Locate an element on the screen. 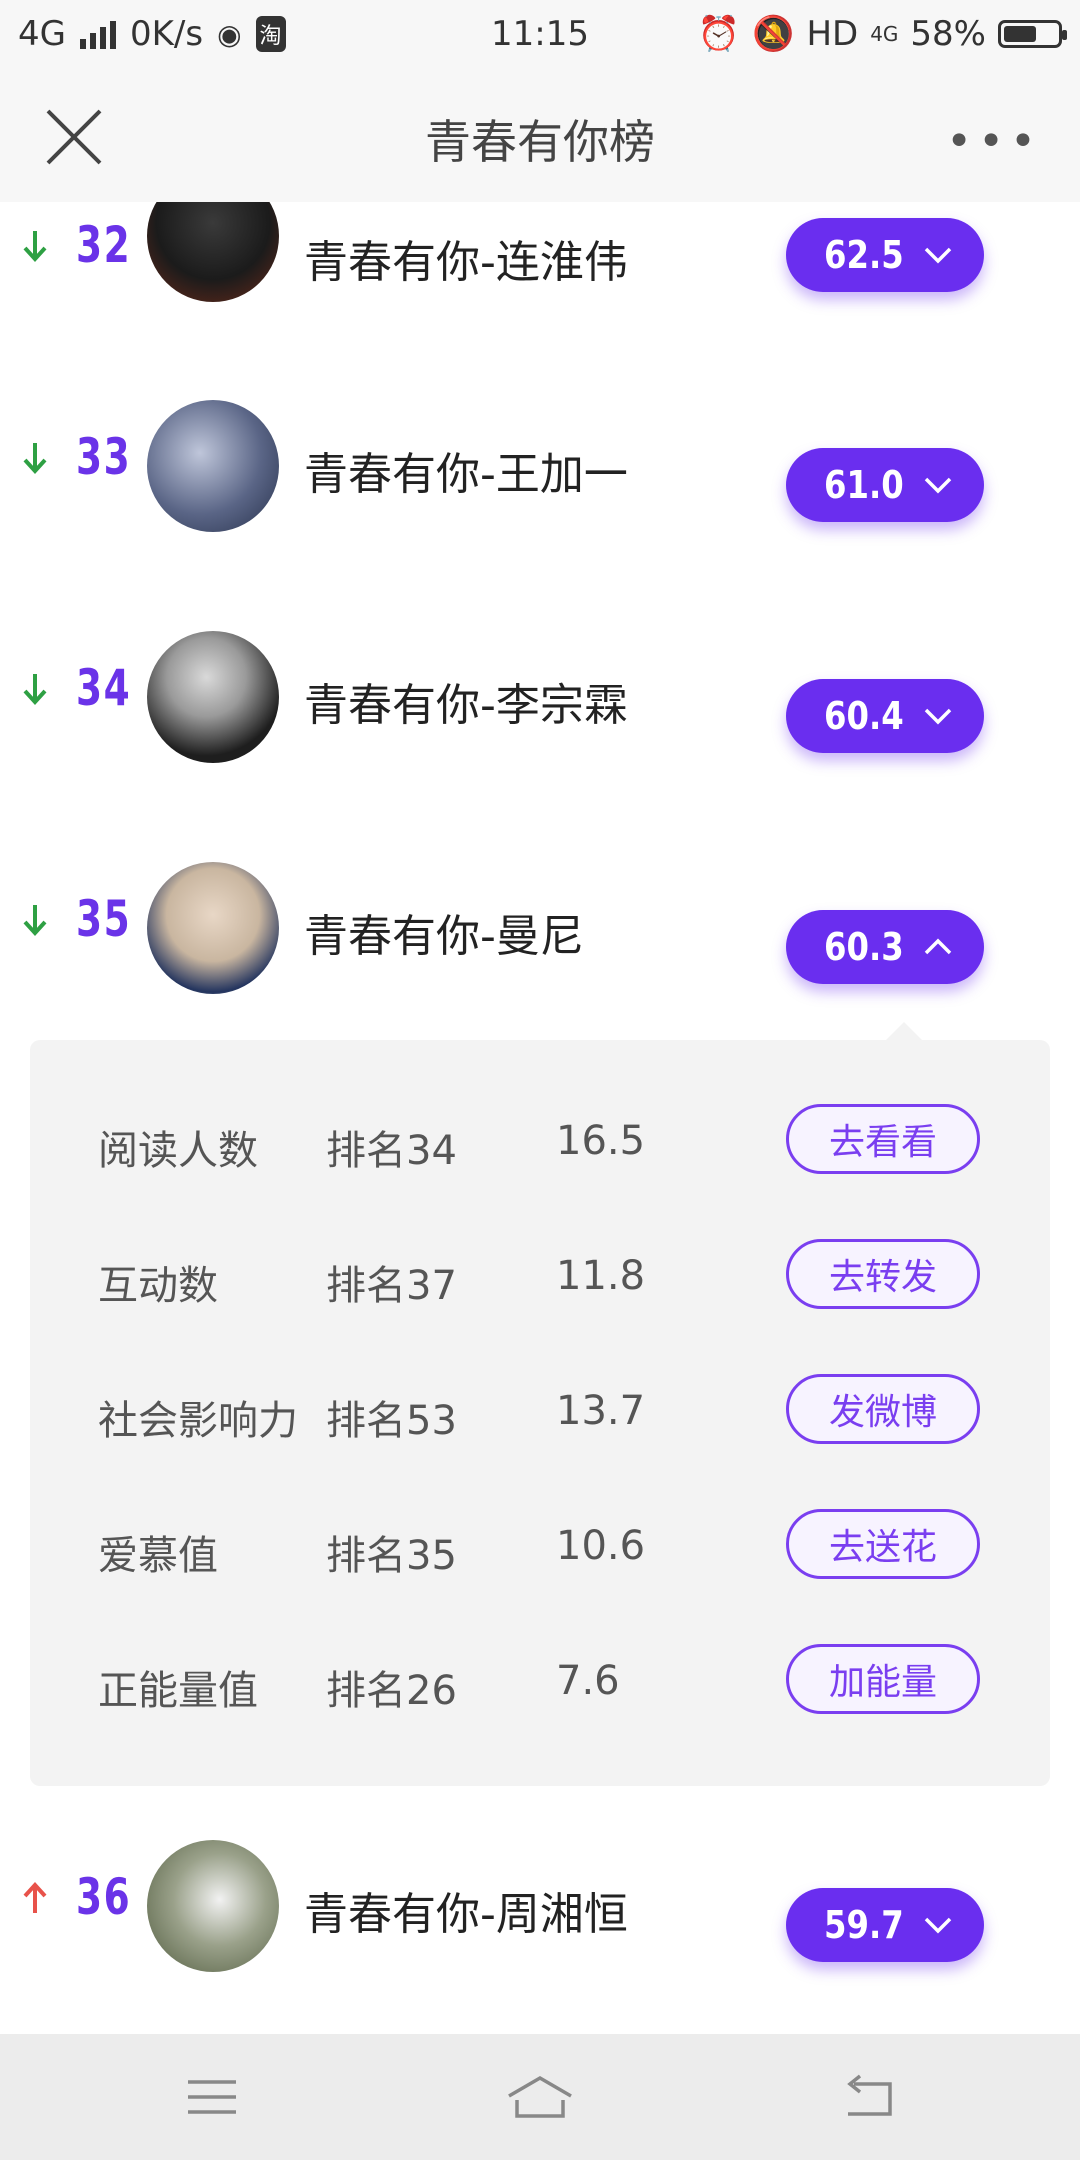  detail-row: 社会影响力 排名53 13.7 发微博 is located at coordinates (540, 1412).